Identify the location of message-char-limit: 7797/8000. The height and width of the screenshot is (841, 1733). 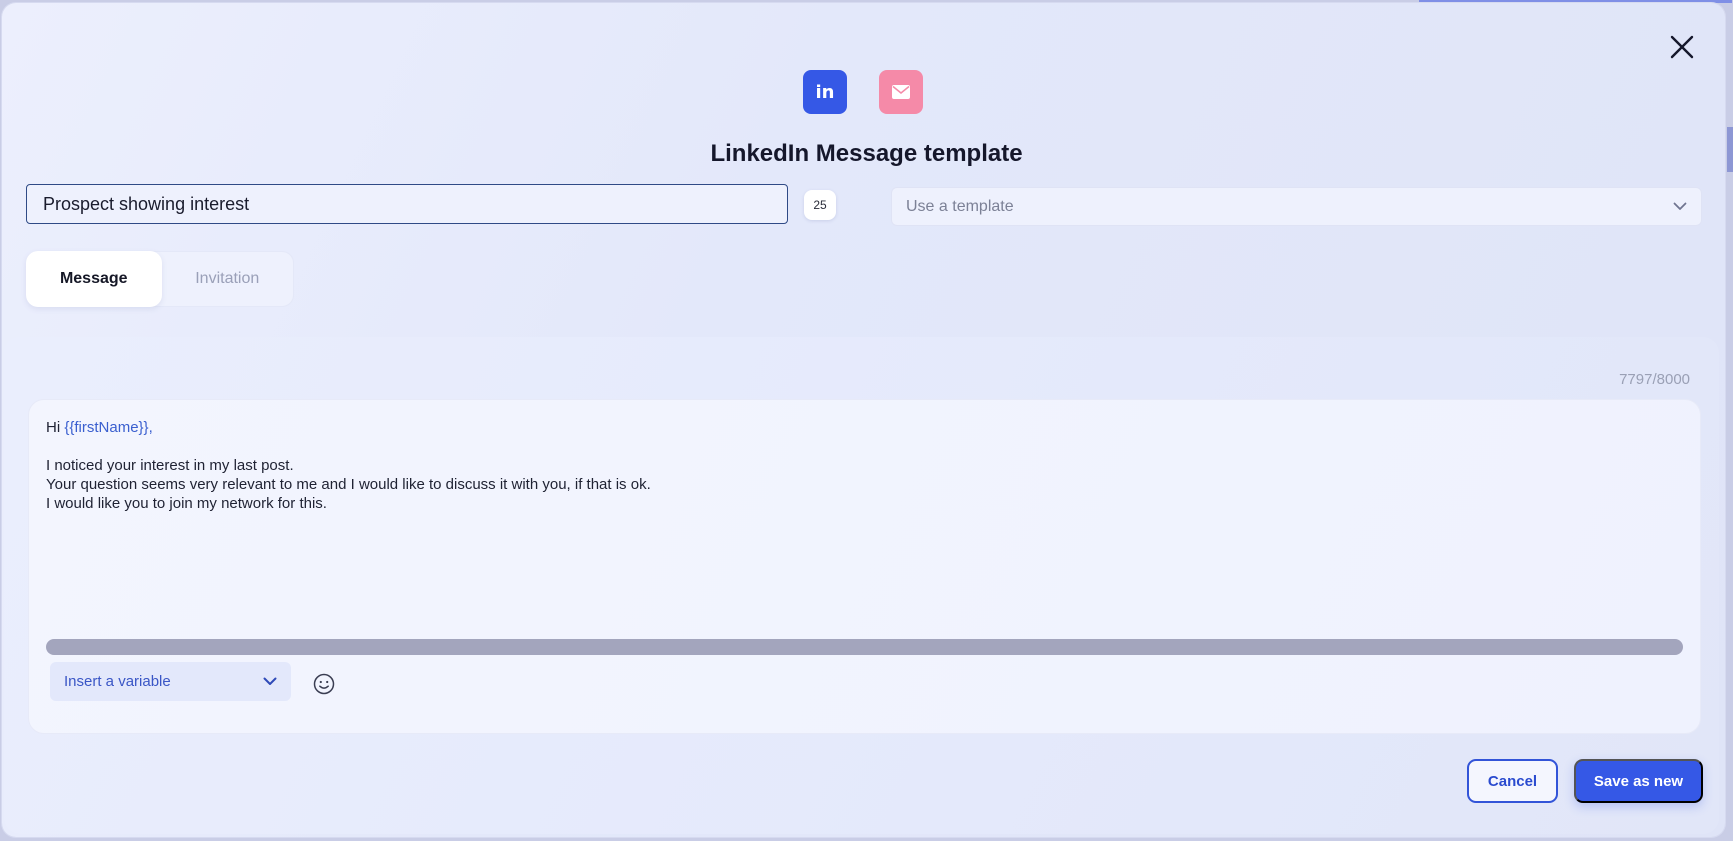
(1654, 379).